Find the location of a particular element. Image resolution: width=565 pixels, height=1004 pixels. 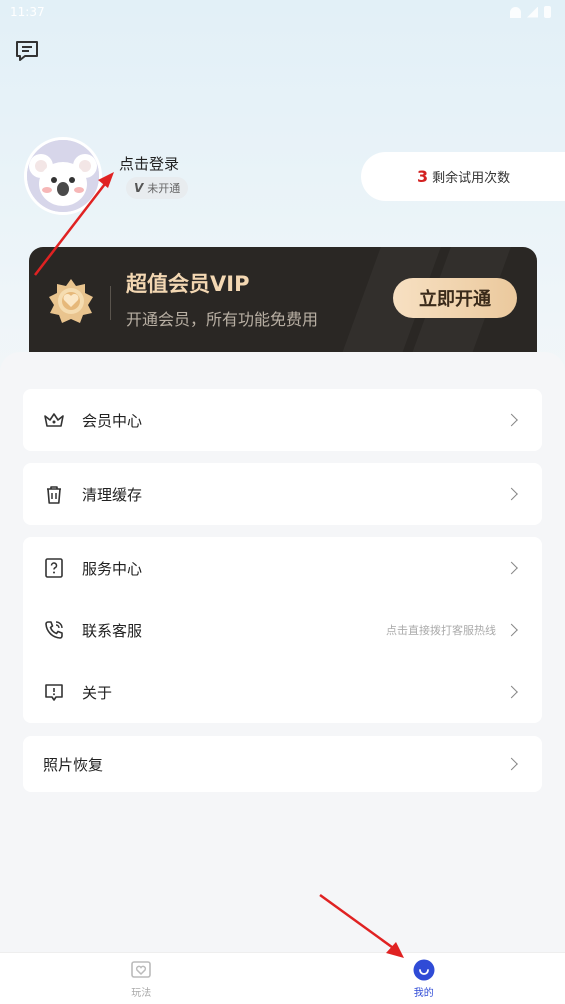

trial-label: 剩余试用次数 is located at coordinates (471, 178).